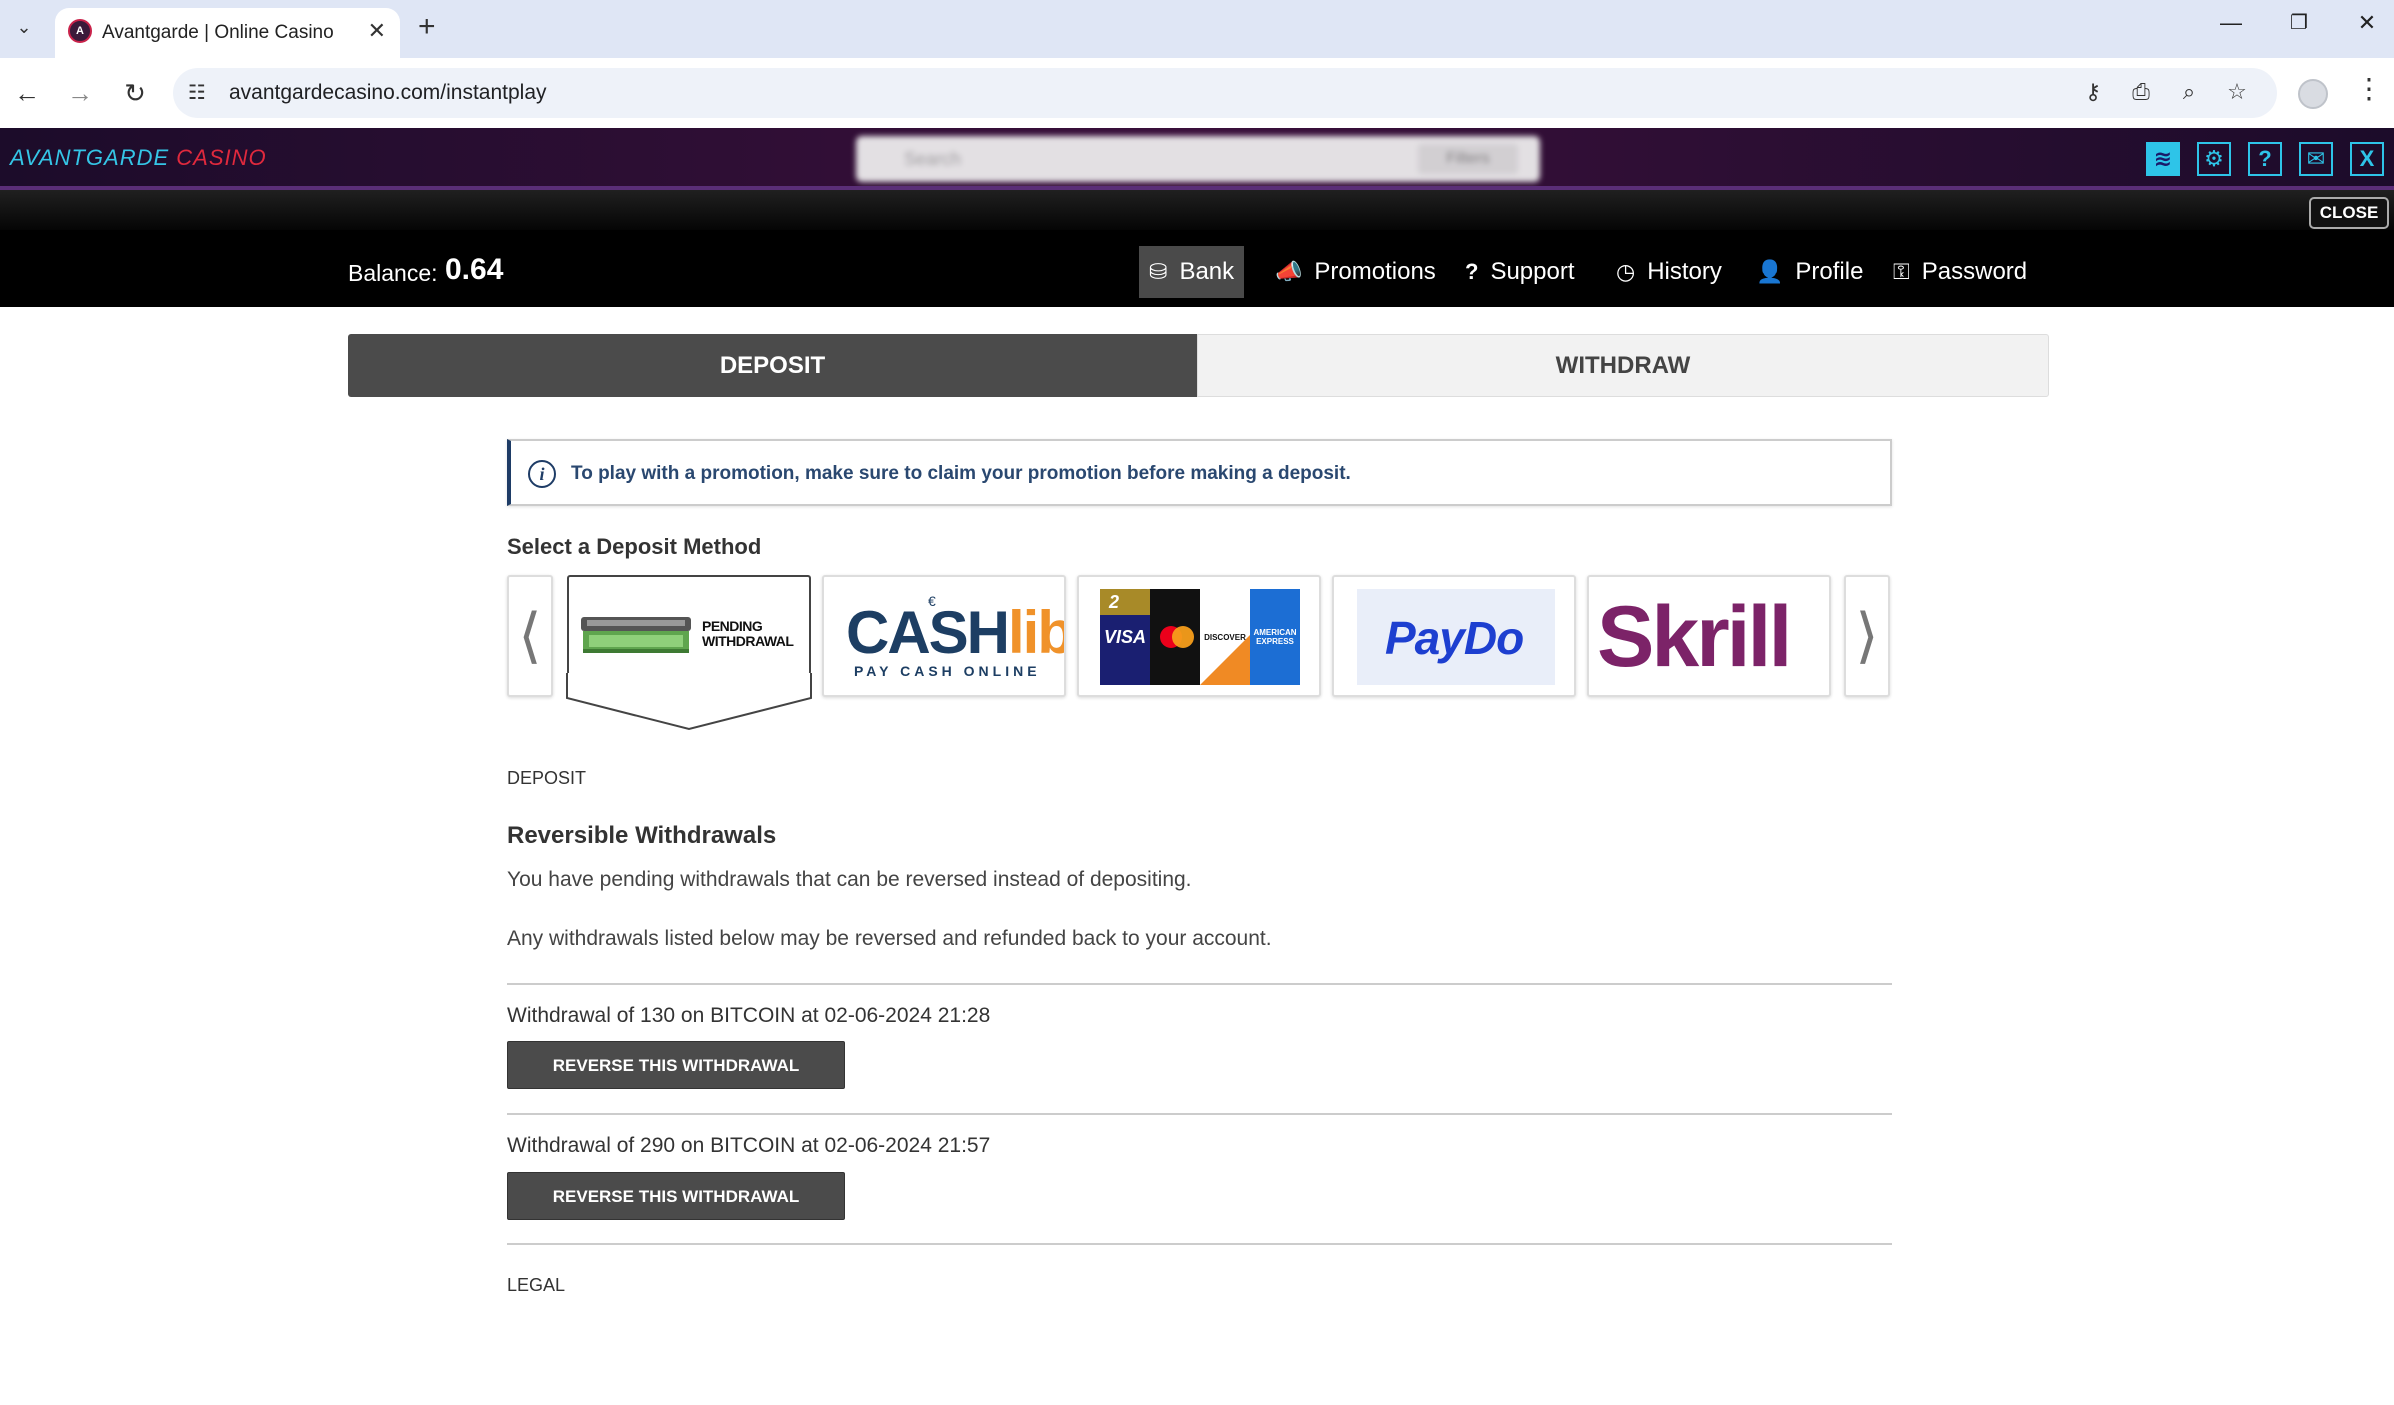 The image size is (2394, 1405). Describe the element at coordinates (1623, 365) in the screenshot. I see `tab-withdraw: WITHDRAW` at that location.